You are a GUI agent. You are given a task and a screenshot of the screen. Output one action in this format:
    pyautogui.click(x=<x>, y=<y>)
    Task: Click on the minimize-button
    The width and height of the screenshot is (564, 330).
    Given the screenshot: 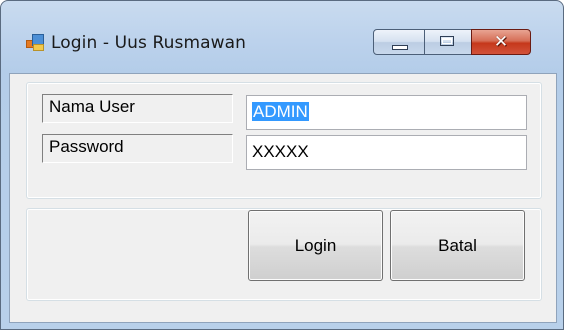 What is the action you would take?
    pyautogui.click(x=399, y=42)
    